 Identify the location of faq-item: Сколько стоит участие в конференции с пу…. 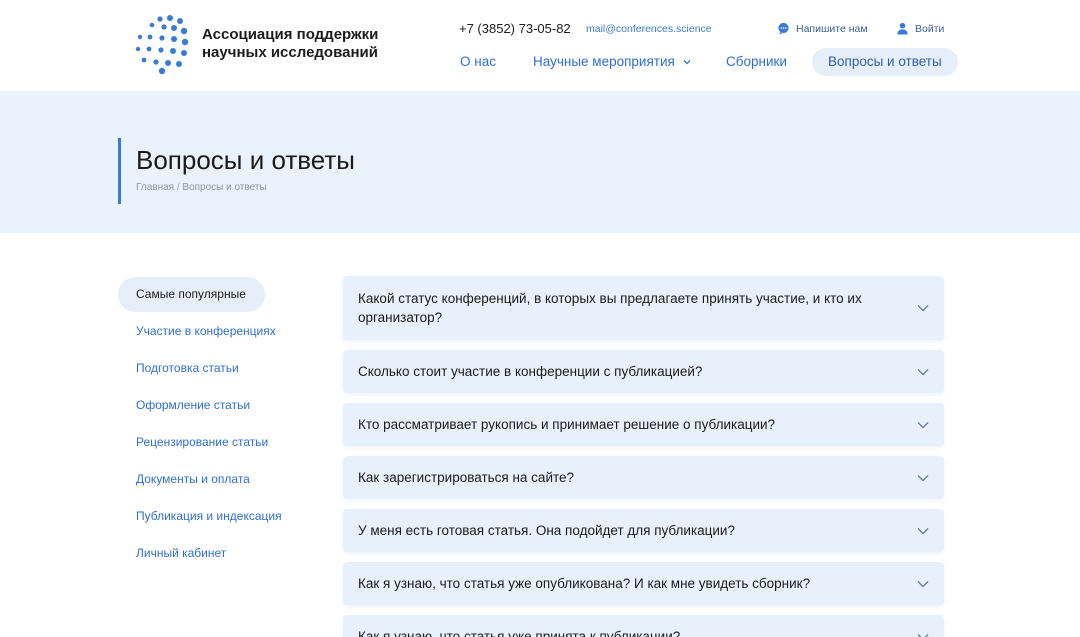
(643, 371).